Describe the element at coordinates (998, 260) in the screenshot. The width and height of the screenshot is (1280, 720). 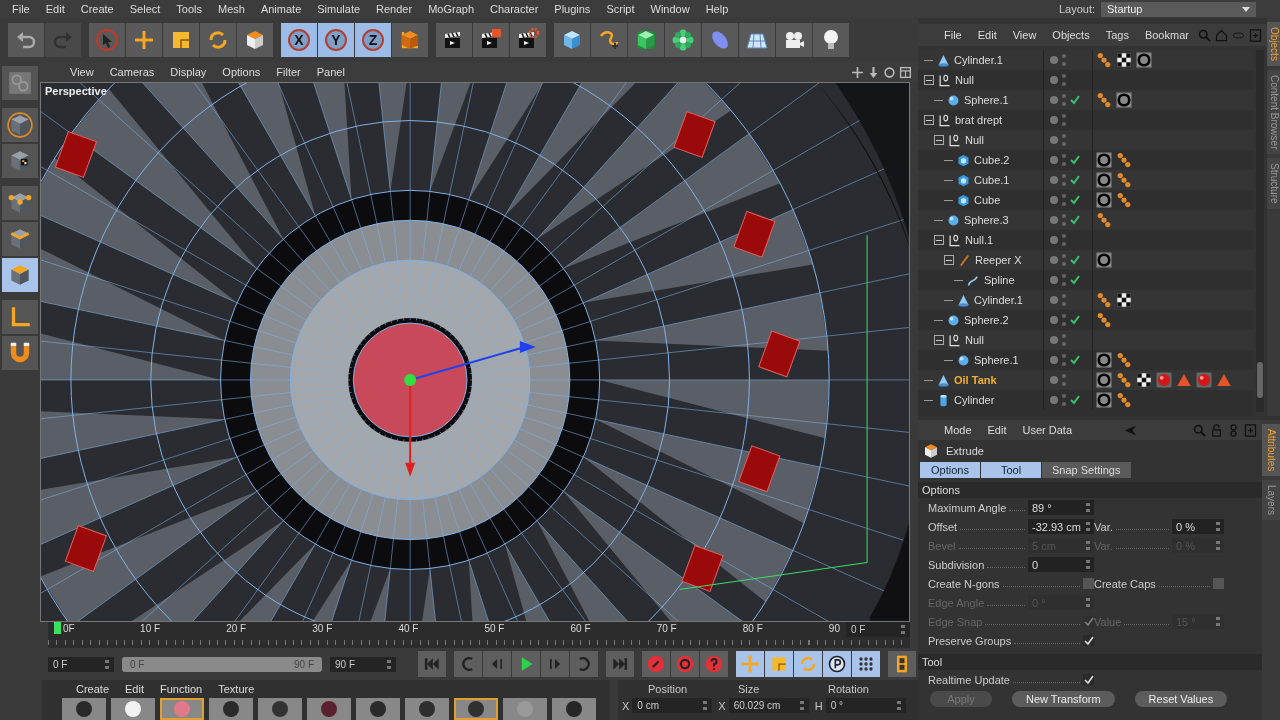
I see `object-name: Reeper X` at that location.